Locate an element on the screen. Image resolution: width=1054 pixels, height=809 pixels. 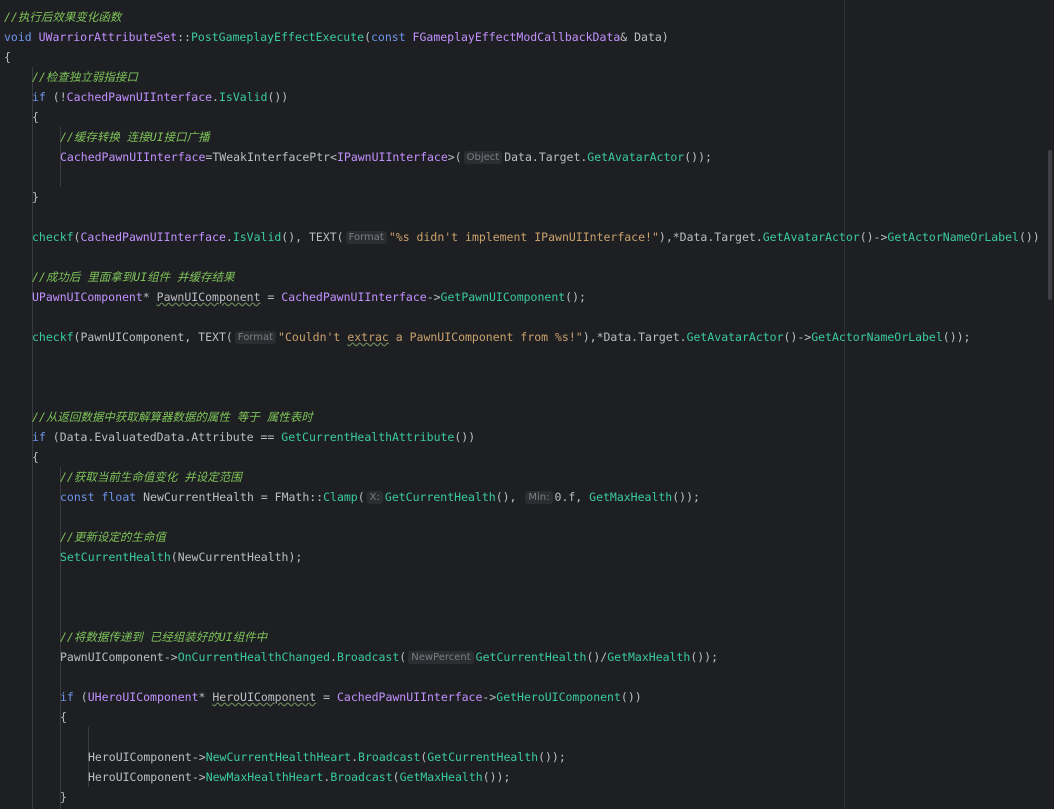
code-token: const is located at coordinates (392, 37).